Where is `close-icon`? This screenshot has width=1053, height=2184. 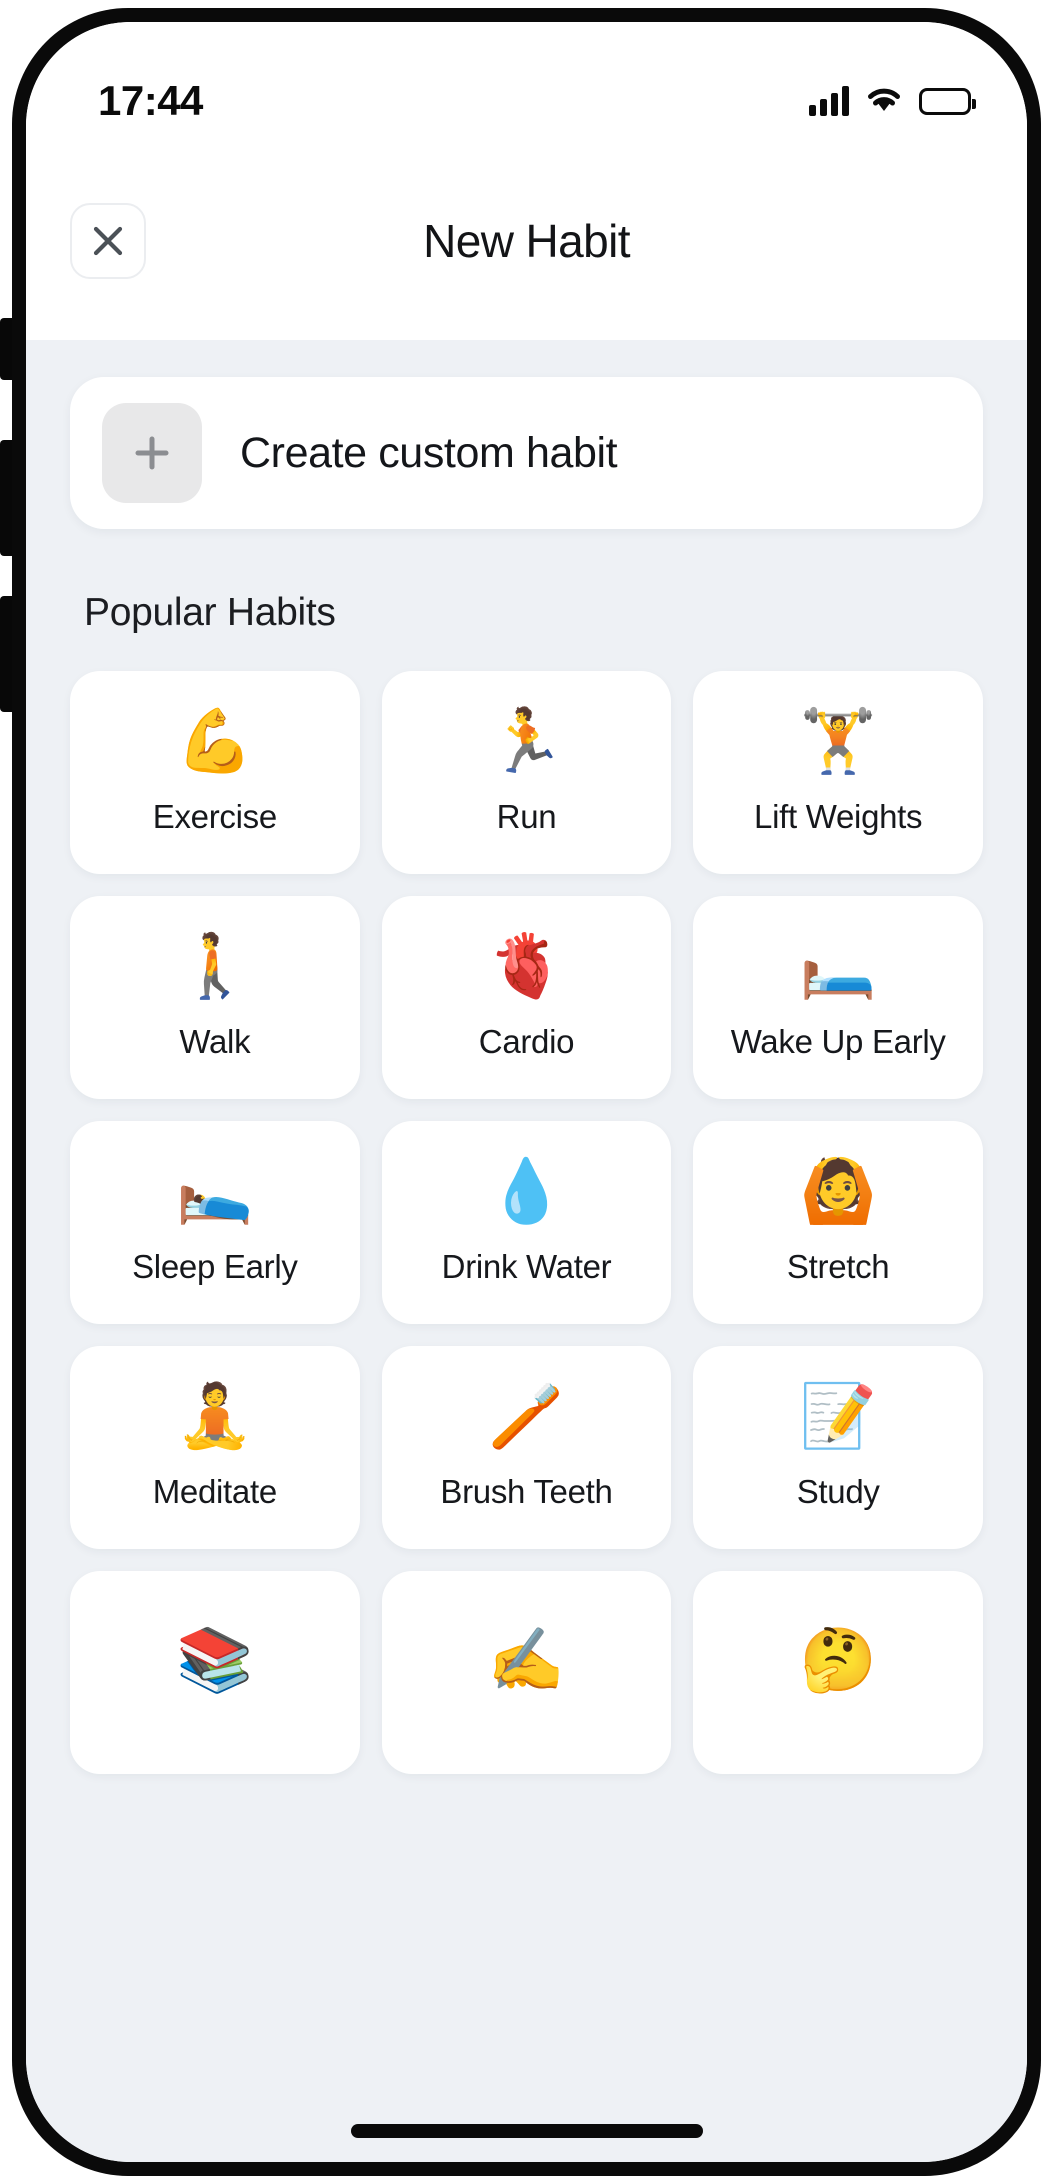
close-icon is located at coordinates (108, 241).